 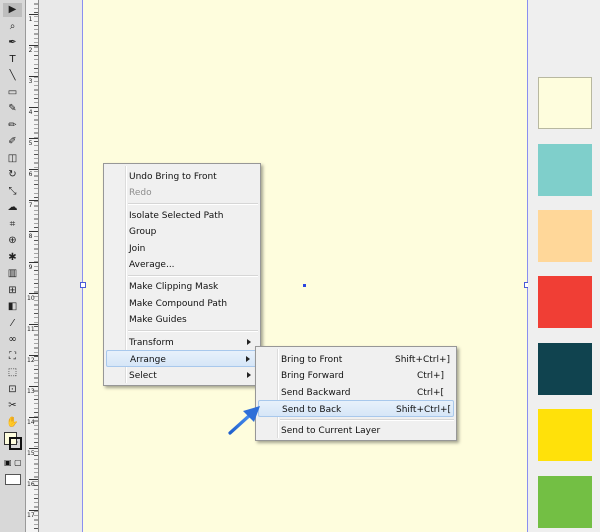 I want to click on menu-item-label: Make Guides, so click(x=158, y=320).